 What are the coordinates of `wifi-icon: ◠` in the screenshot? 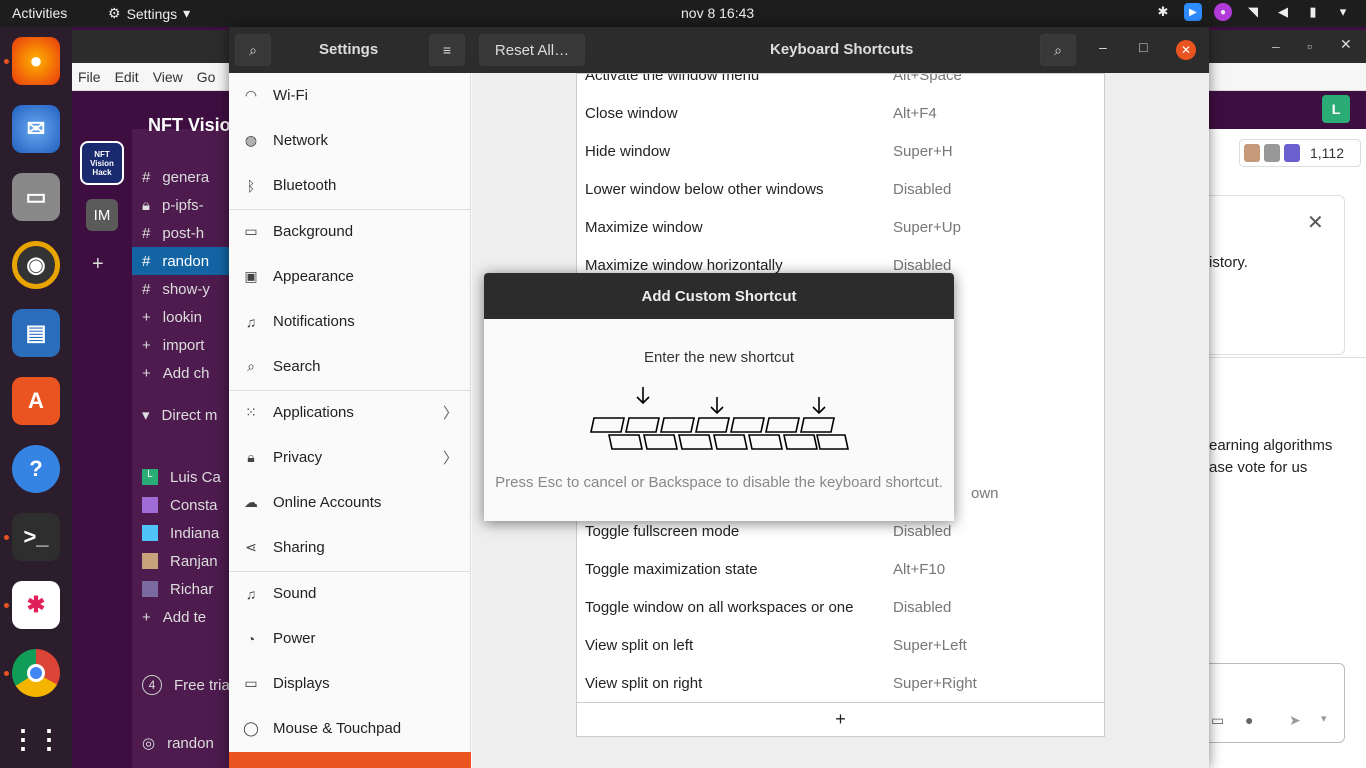 It's located at (251, 95).